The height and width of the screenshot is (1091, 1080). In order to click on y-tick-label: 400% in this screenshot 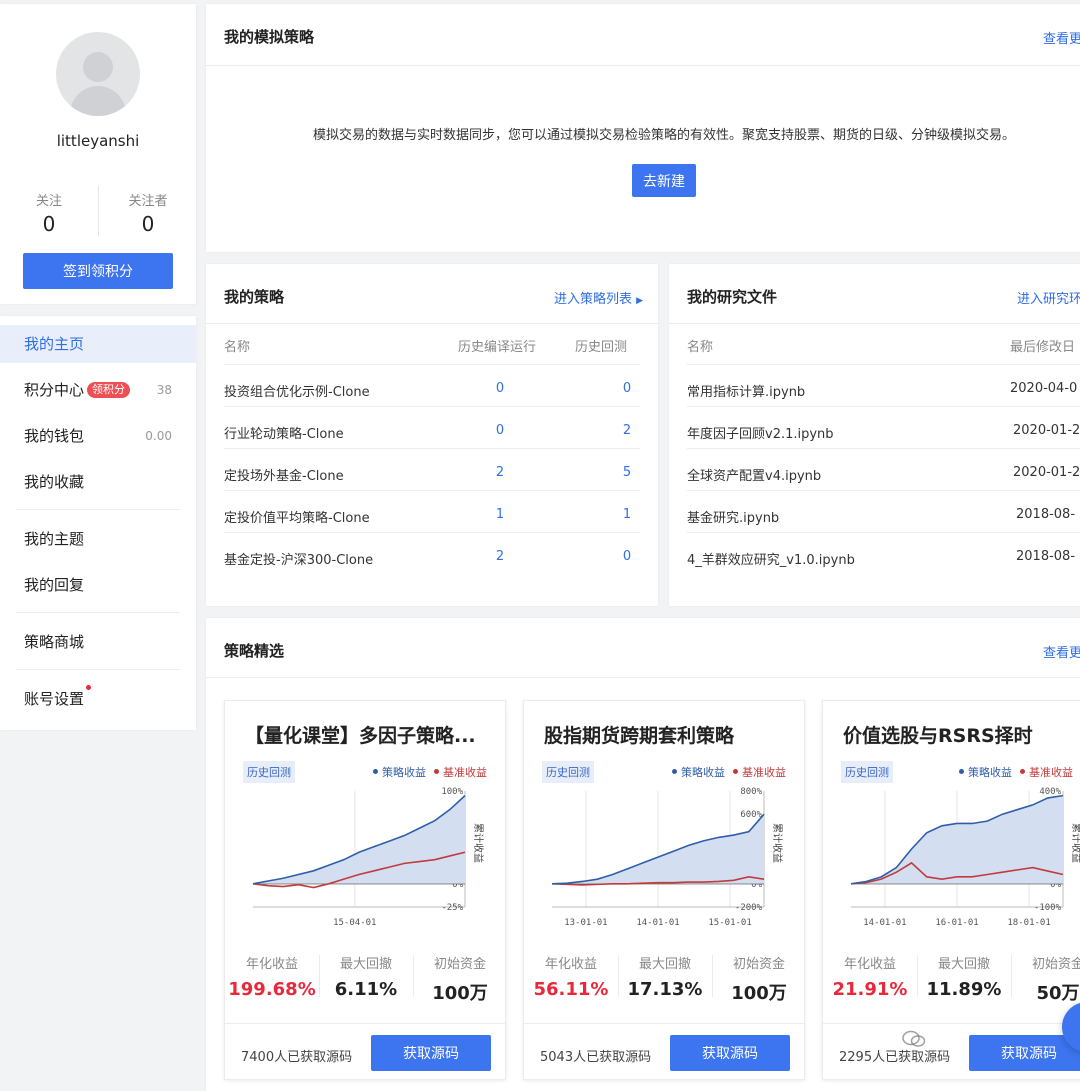, I will do `click(1050, 792)`.